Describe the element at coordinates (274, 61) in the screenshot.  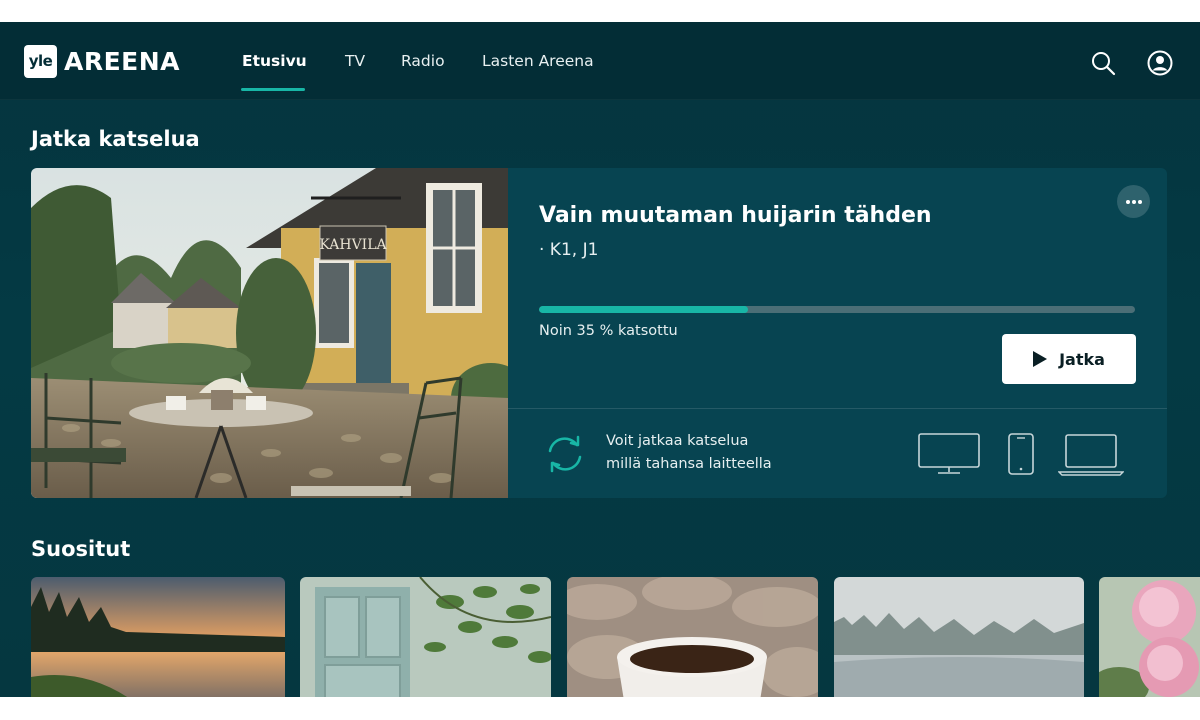
I see `nav-item-etusivu: Etusivu` at that location.